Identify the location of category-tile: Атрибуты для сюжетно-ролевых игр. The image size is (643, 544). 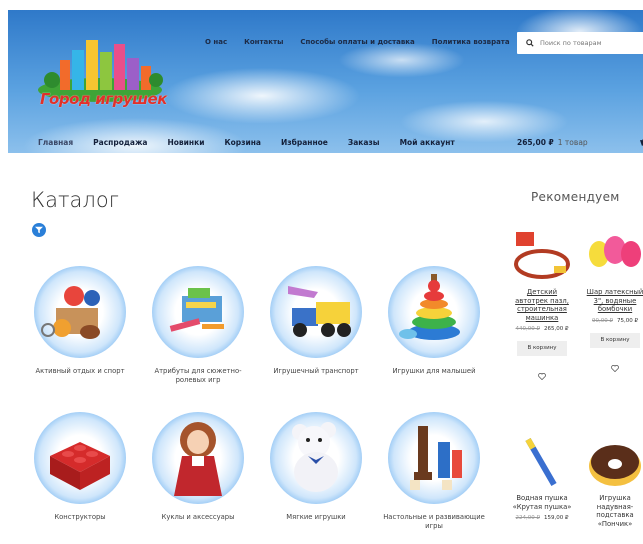
(198, 325).